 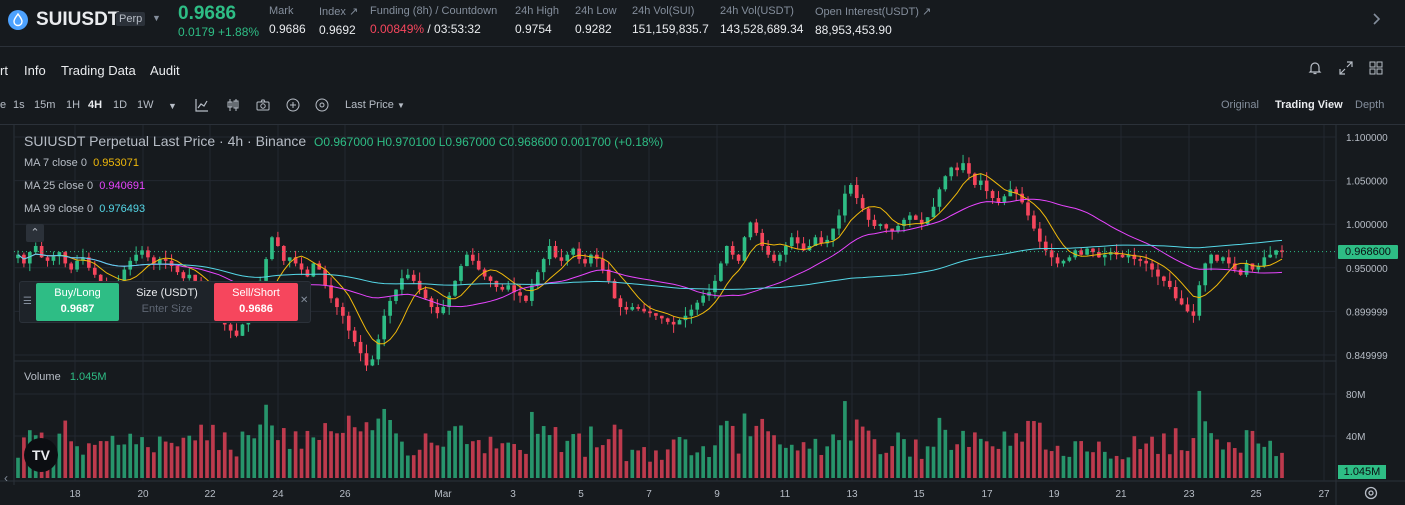 What do you see at coordinates (1376, 68) in the screenshot?
I see `layout-grid-icon` at bounding box center [1376, 68].